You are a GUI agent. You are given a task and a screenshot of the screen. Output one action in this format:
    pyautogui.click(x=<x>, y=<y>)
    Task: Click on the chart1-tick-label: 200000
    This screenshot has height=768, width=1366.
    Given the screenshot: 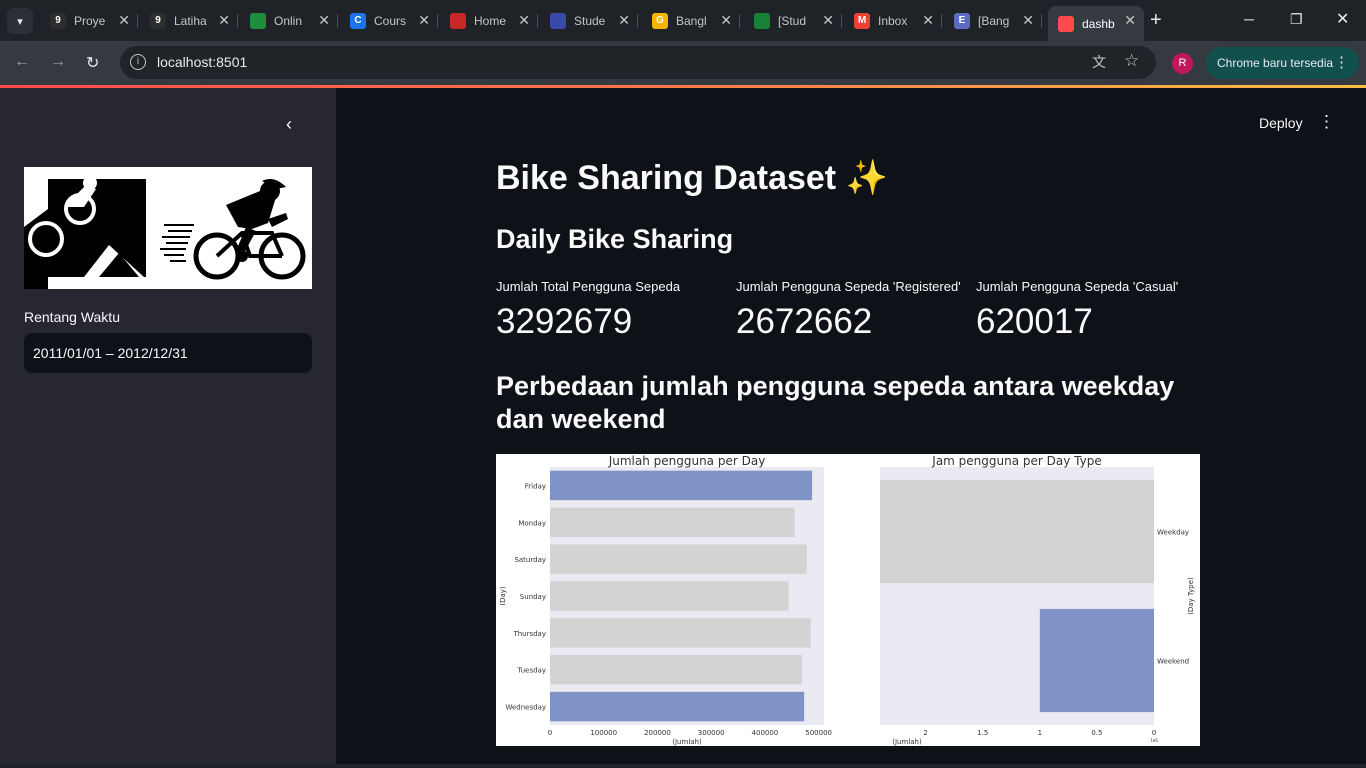 What is the action you would take?
    pyautogui.click(x=657, y=733)
    